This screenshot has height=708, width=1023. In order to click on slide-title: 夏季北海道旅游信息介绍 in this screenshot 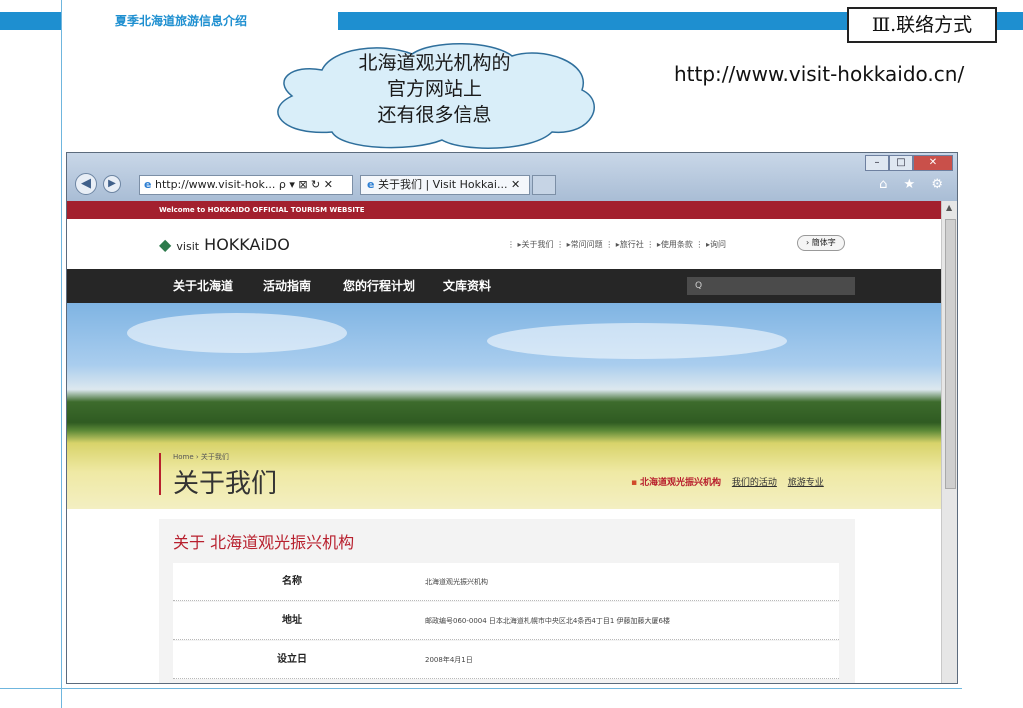, I will do `click(181, 21)`.